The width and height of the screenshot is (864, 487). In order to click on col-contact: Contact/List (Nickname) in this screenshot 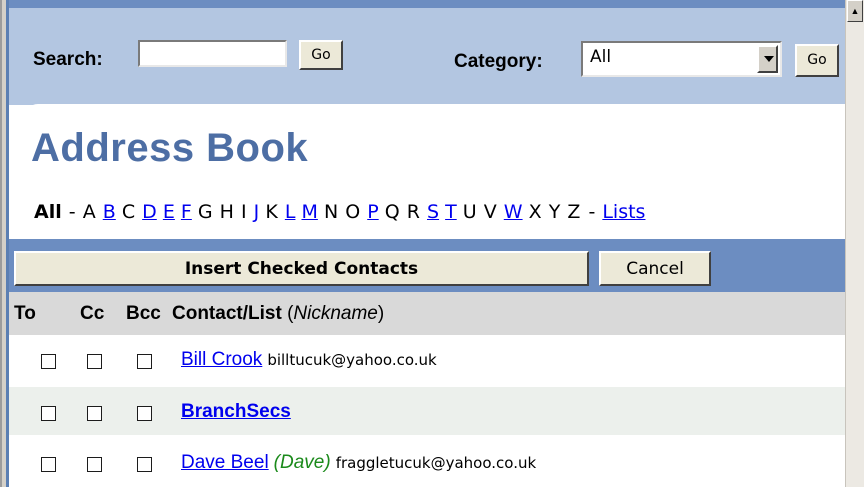, I will do `click(278, 313)`.